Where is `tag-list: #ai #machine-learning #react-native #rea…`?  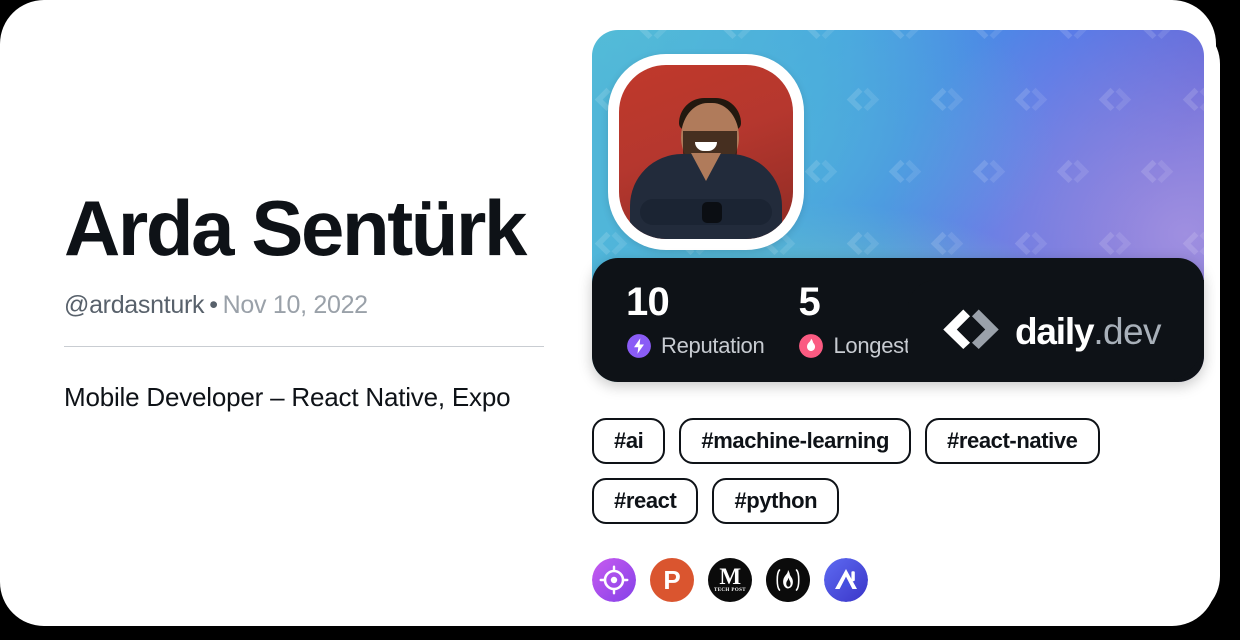 tag-list: #ai #machine-learning #react-native #rea… is located at coordinates (898, 471).